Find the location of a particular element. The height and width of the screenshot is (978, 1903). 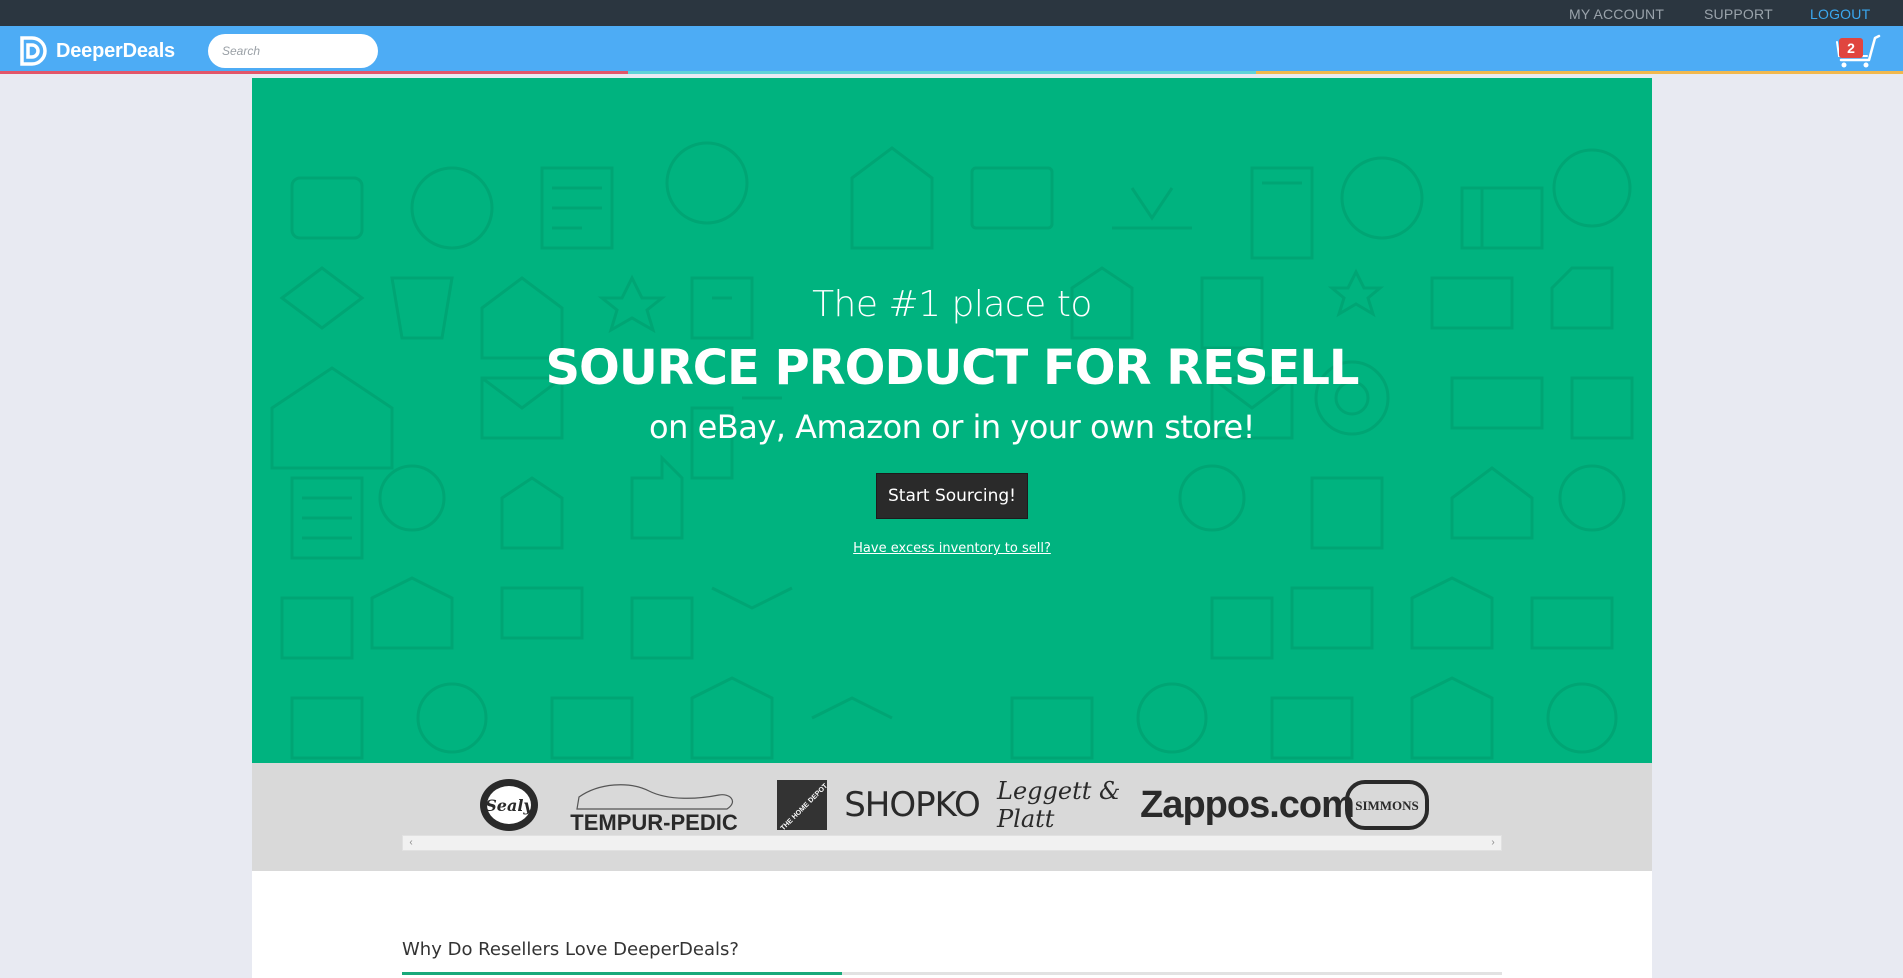

brand-carousel-scrollbar: ‹ › is located at coordinates (952, 843).